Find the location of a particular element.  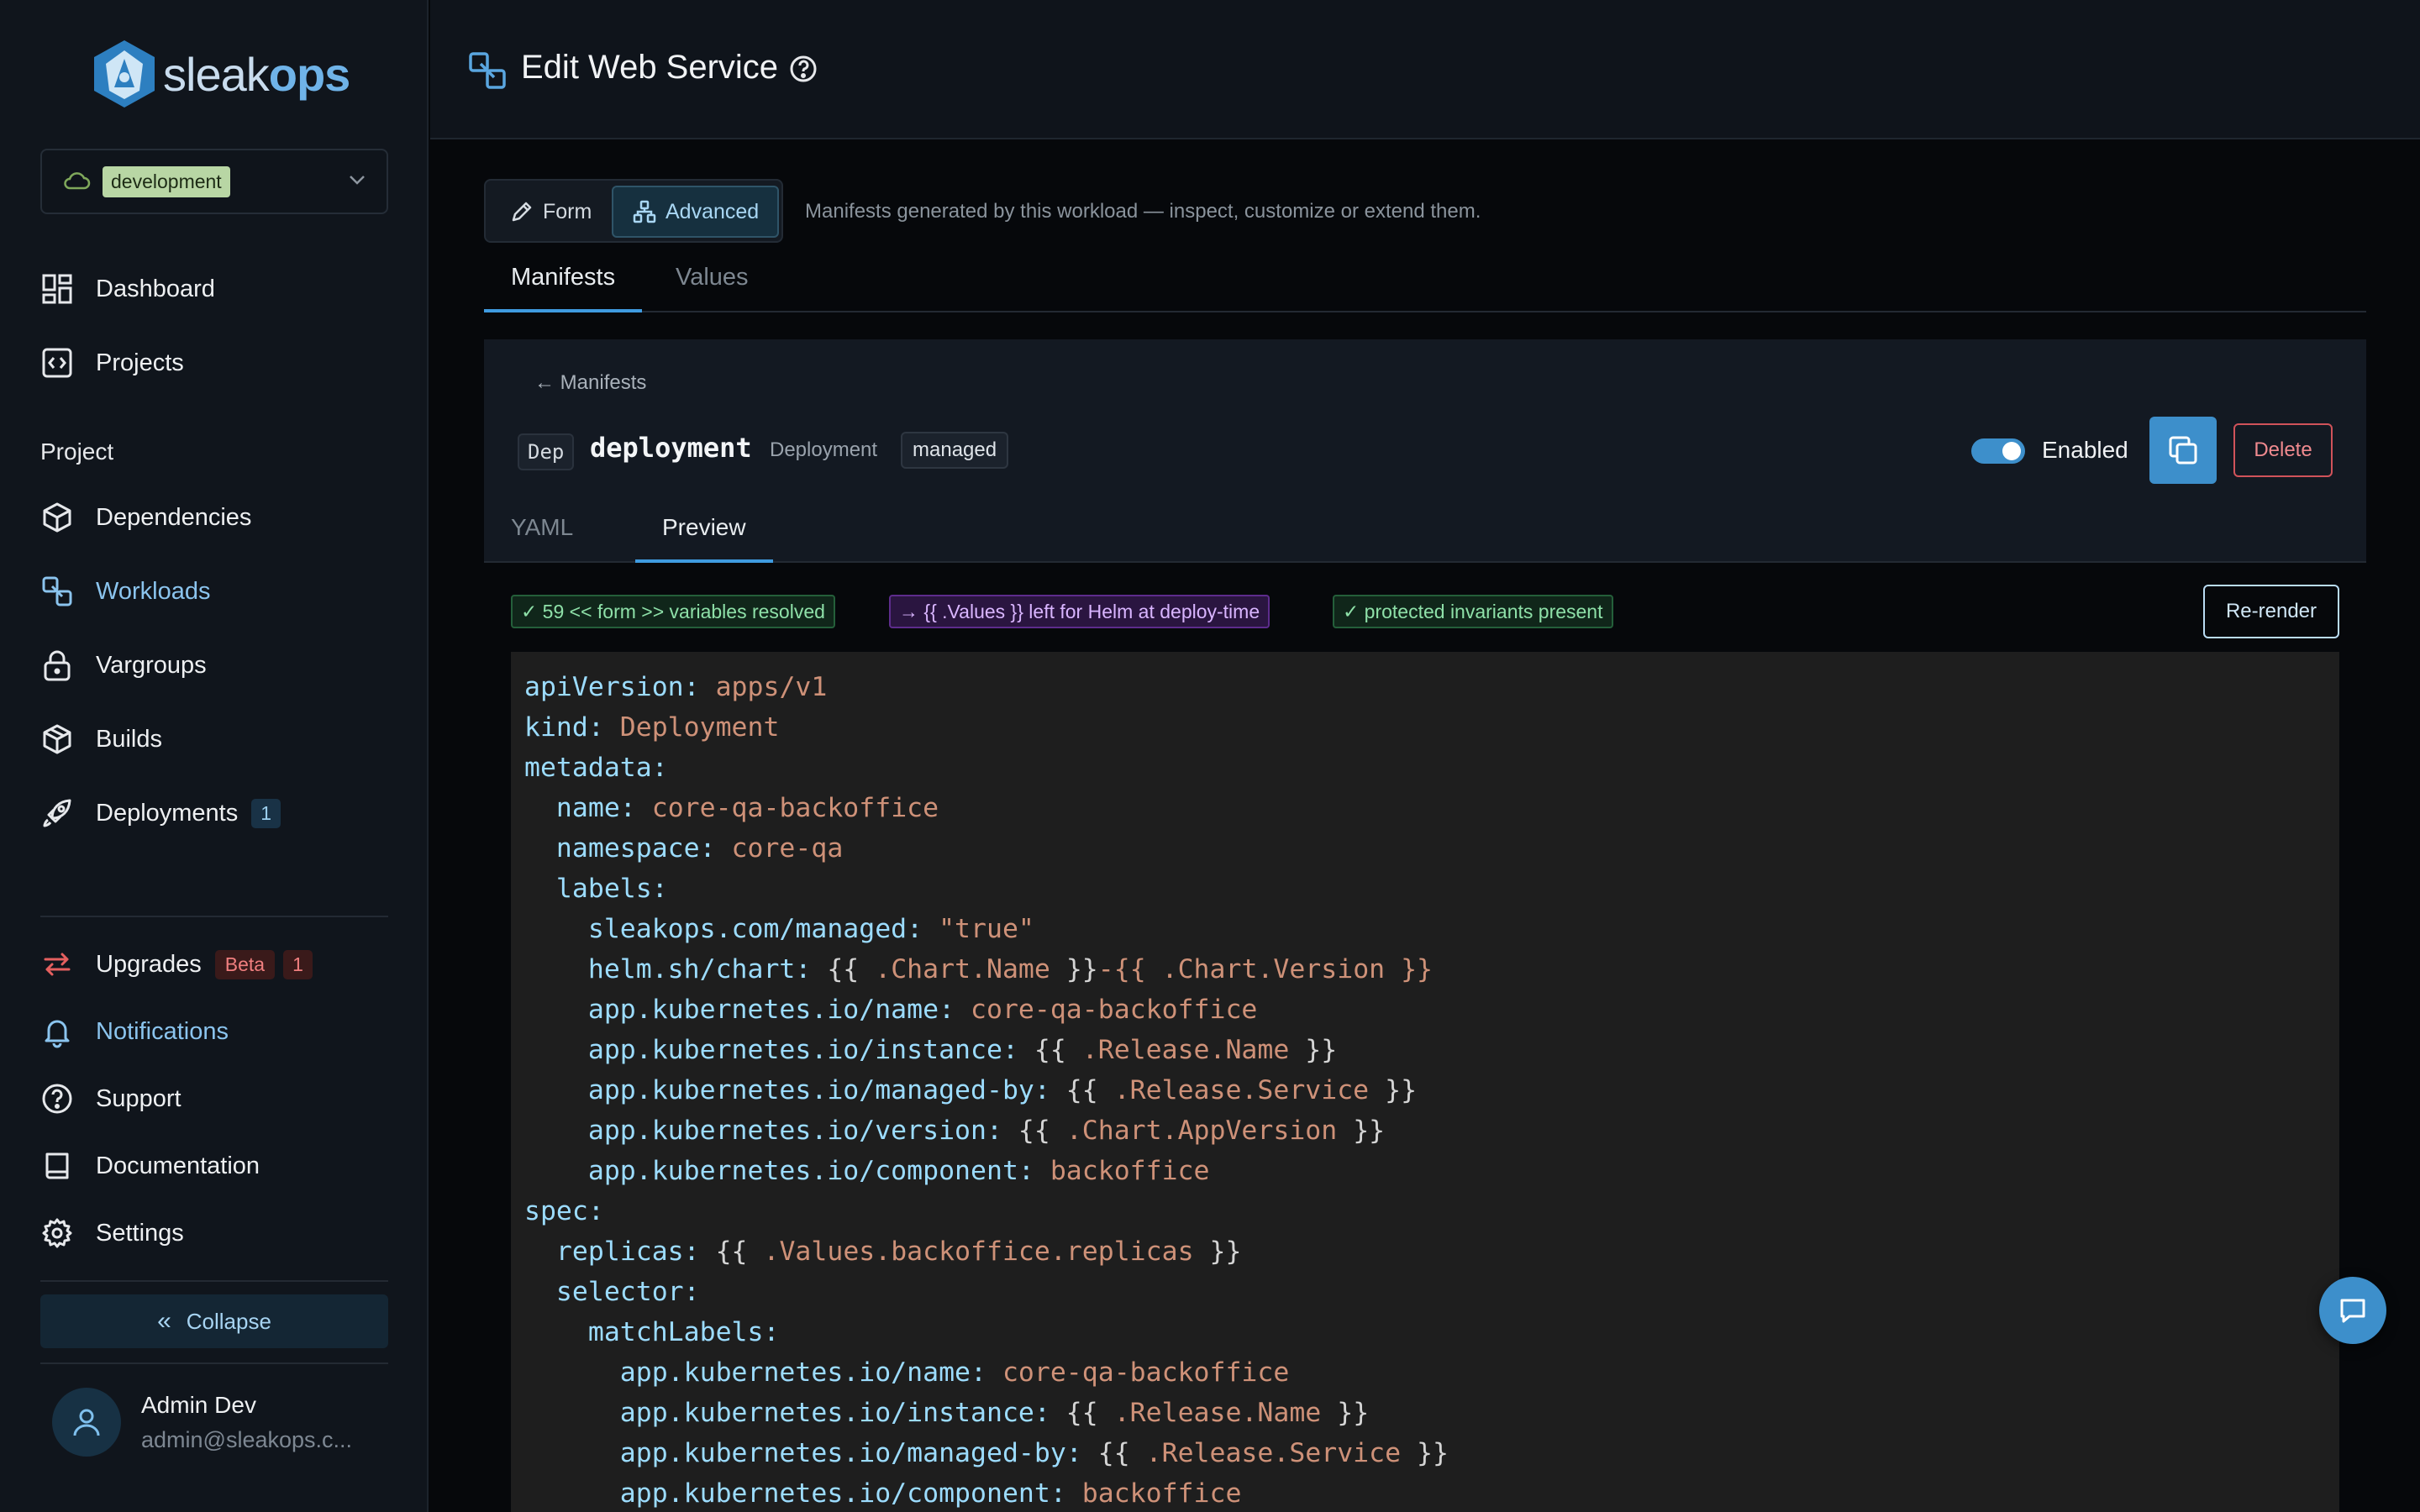

sidebar-item-deployments: Deployments 1 is located at coordinates (161, 813).